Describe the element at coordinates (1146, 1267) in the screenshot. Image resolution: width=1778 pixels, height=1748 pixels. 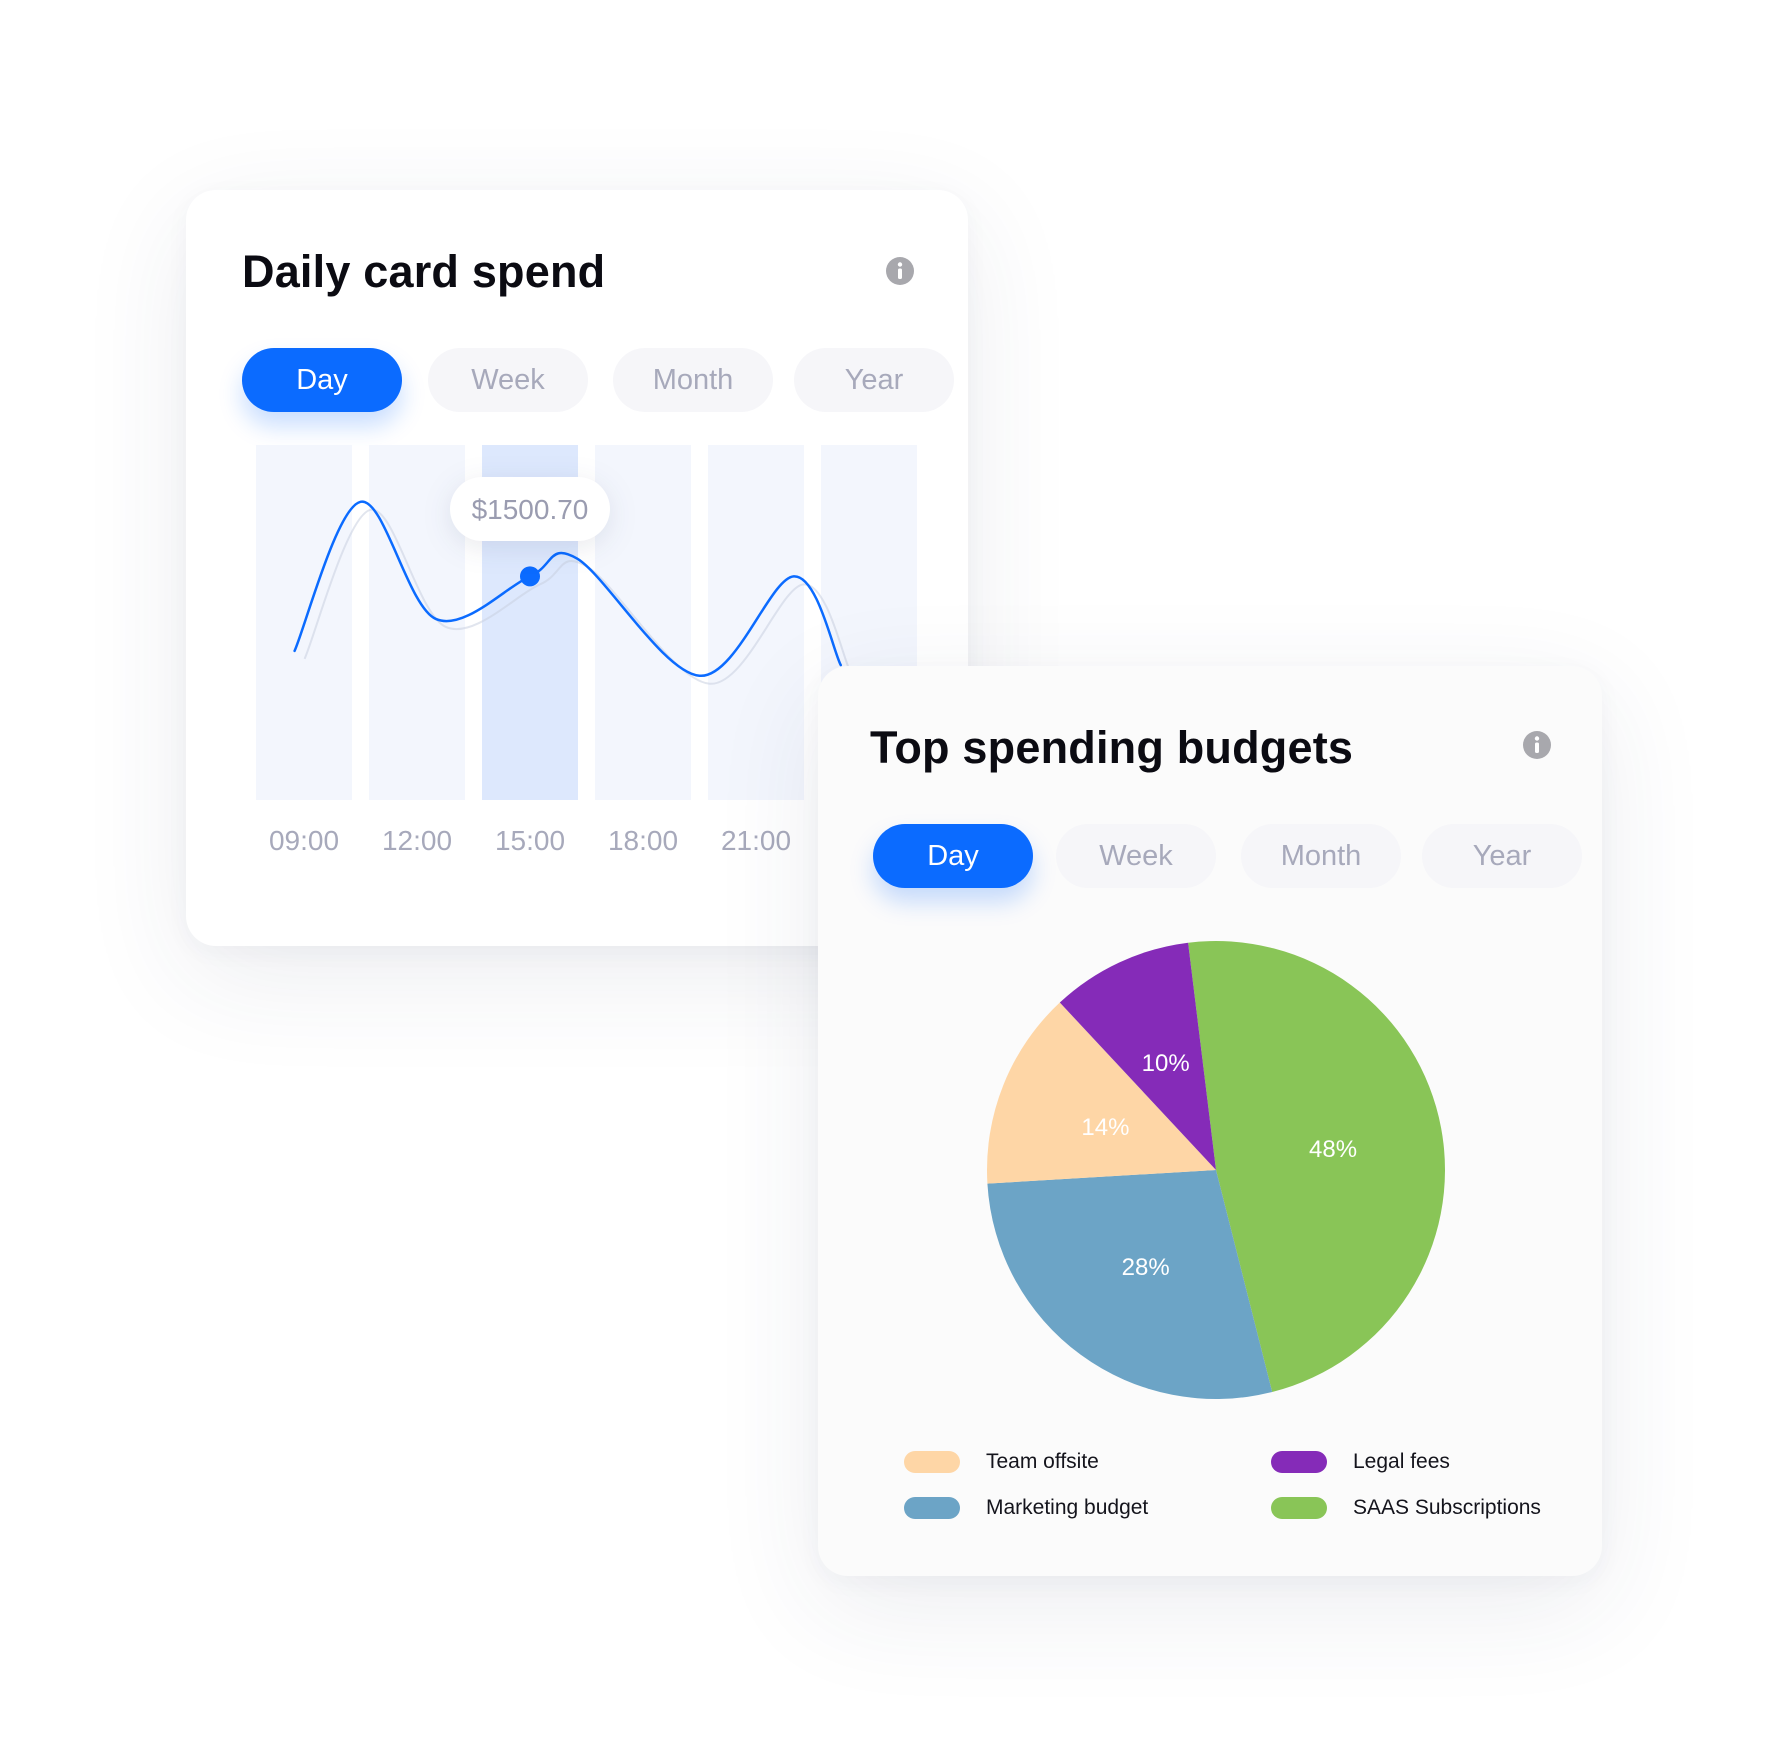
I see `pie-slice-label: 28%` at that location.